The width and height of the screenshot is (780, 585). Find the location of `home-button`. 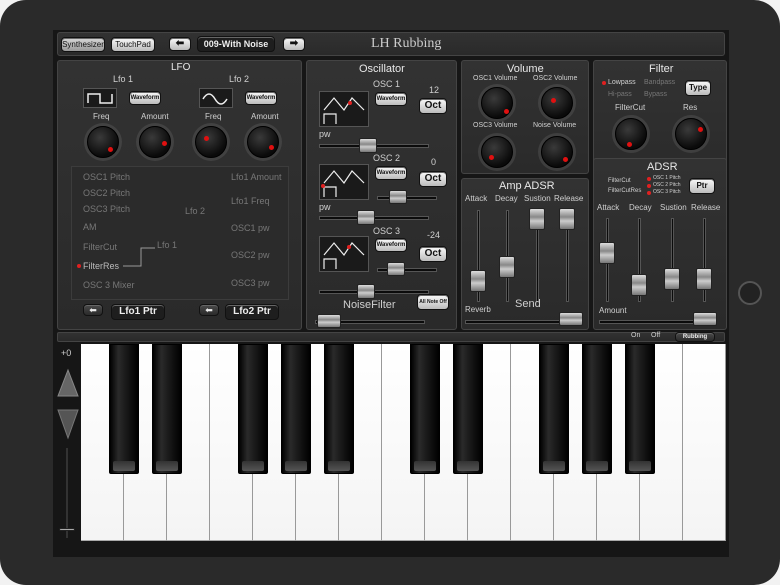

home-button is located at coordinates (750, 293).